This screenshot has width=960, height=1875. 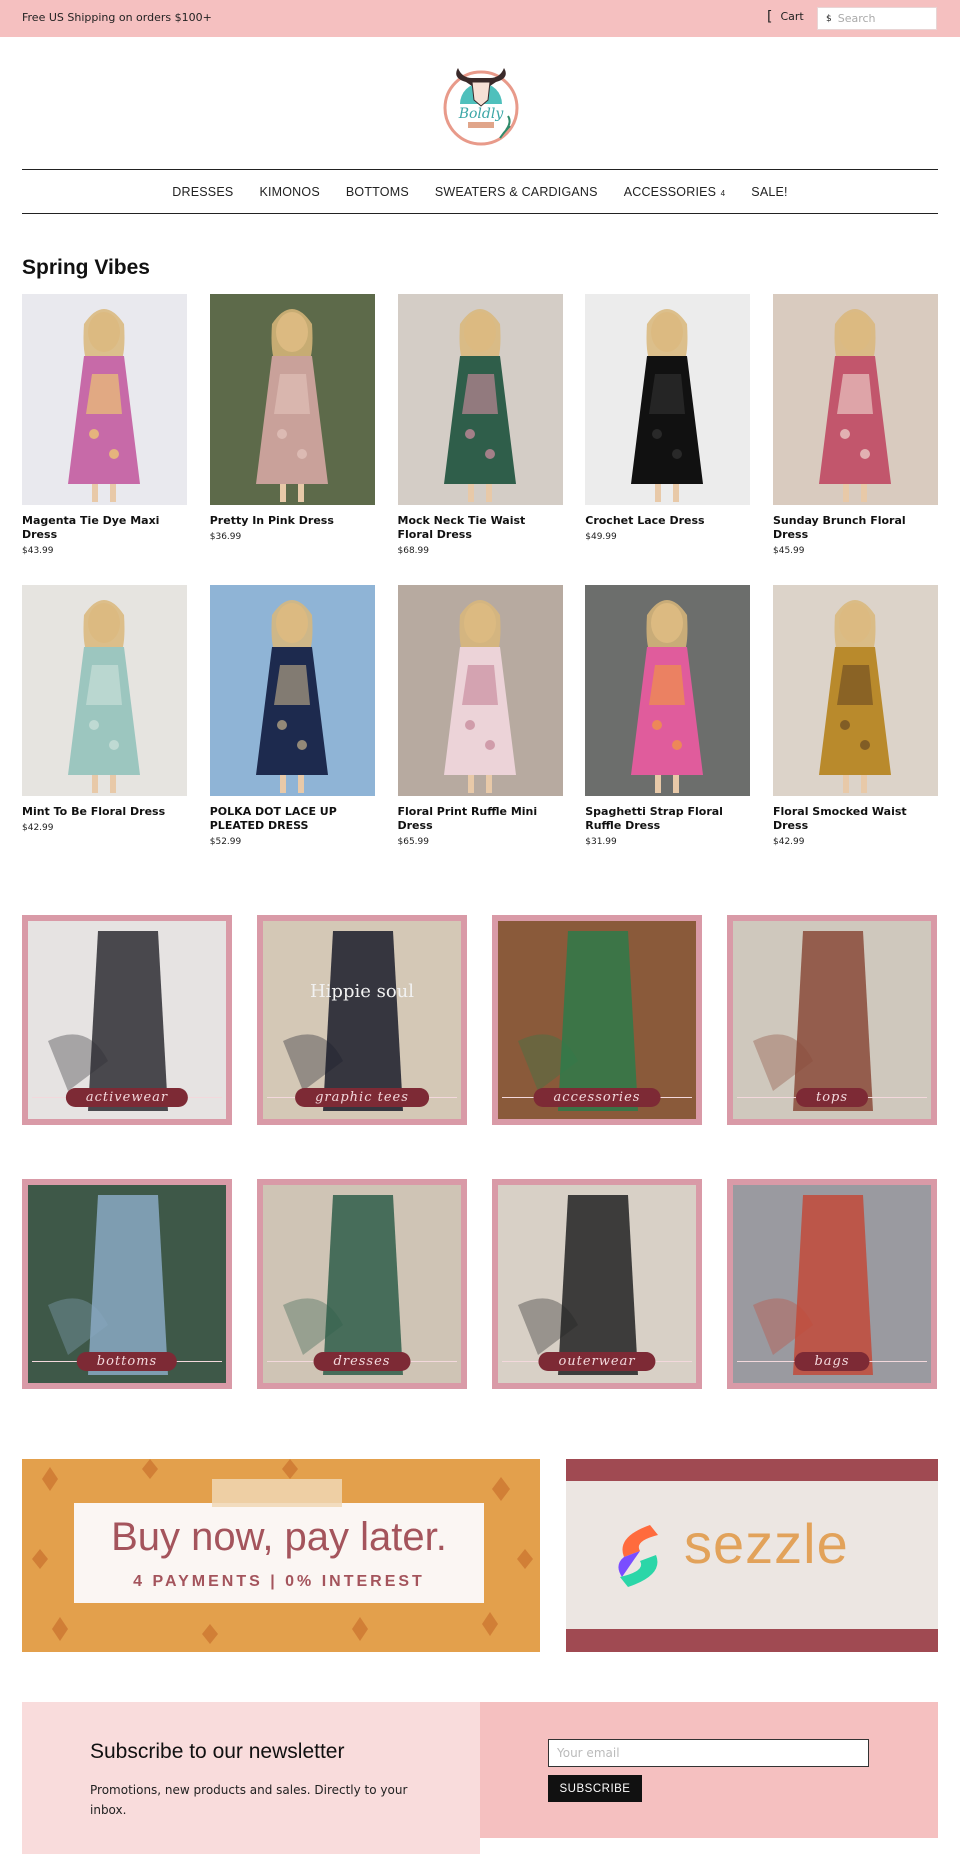 What do you see at coordinates (855, 819) in the screenshot?
I see `product-name: Floral Smocked Waist Dress` at bounding box center [855, 819].